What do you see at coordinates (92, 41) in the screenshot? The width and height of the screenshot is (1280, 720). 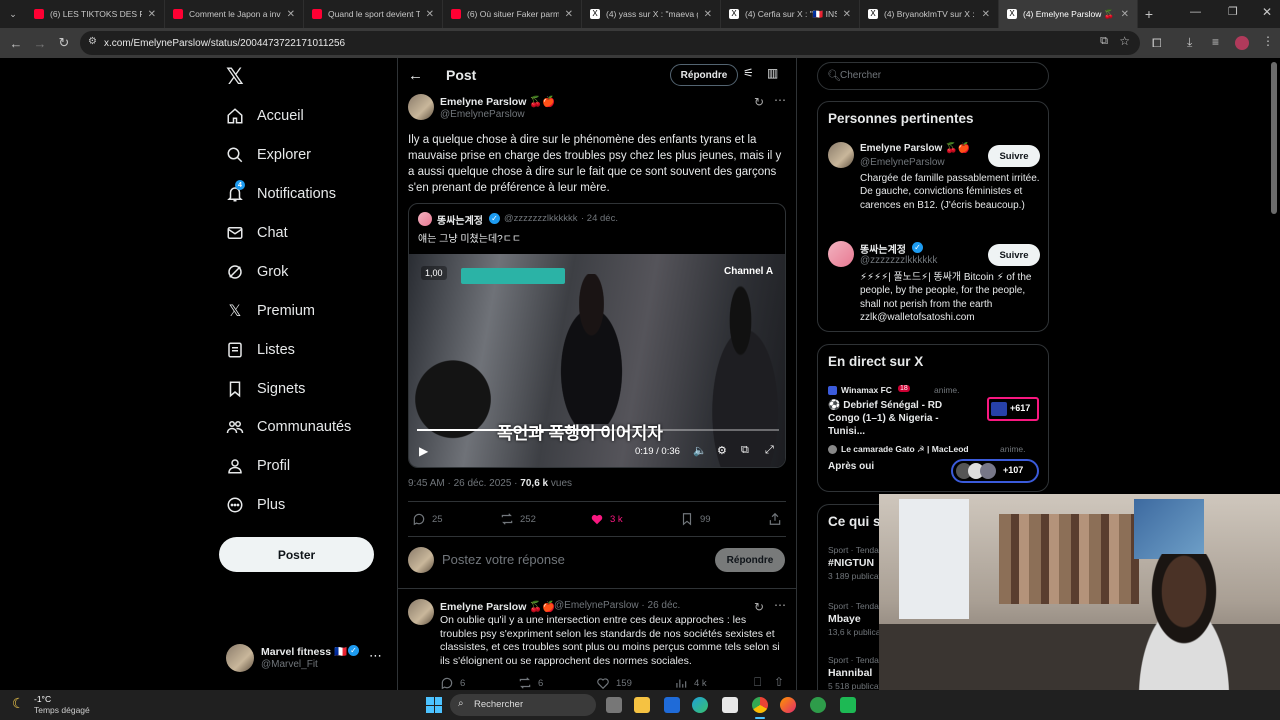 I see `site-info-icon: ⚙` at bounding box center [92, 41].